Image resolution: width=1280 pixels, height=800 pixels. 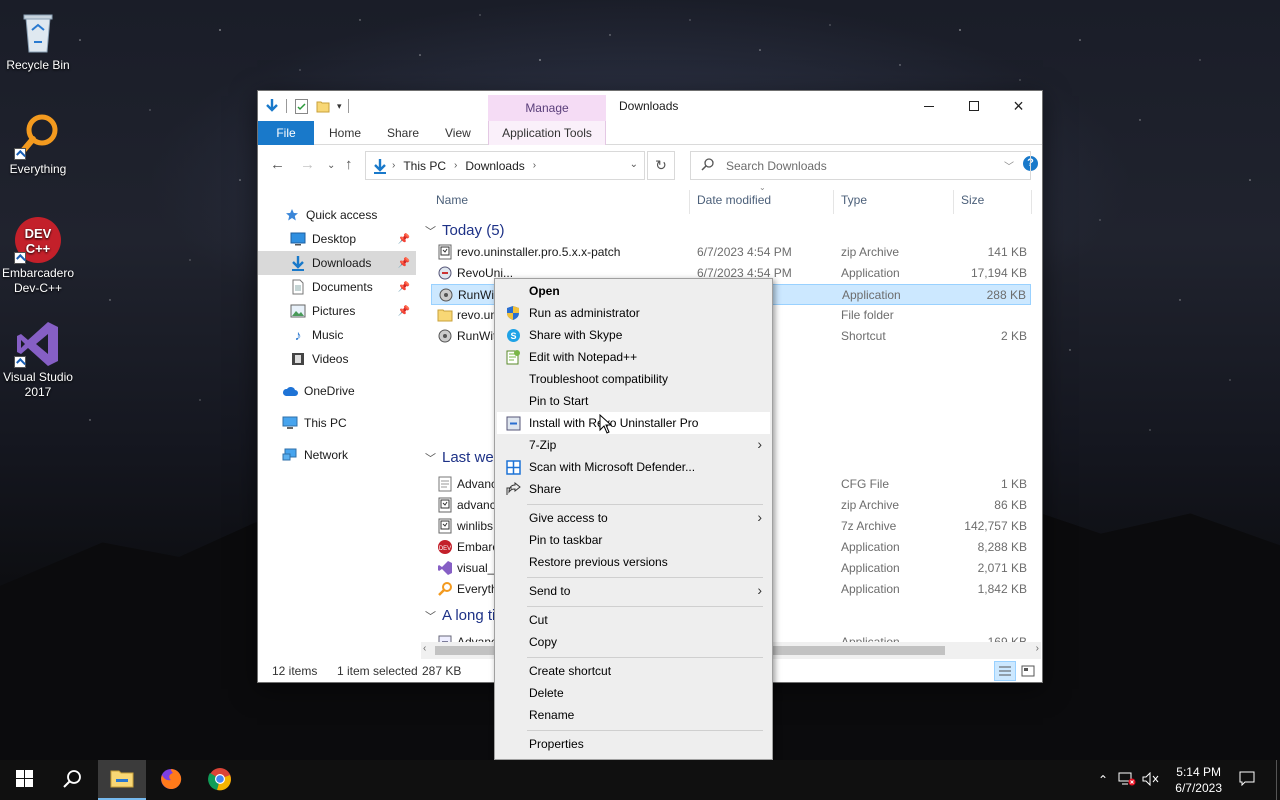 I want to click on large-icons-view-button, so click(x=1028, y=671).